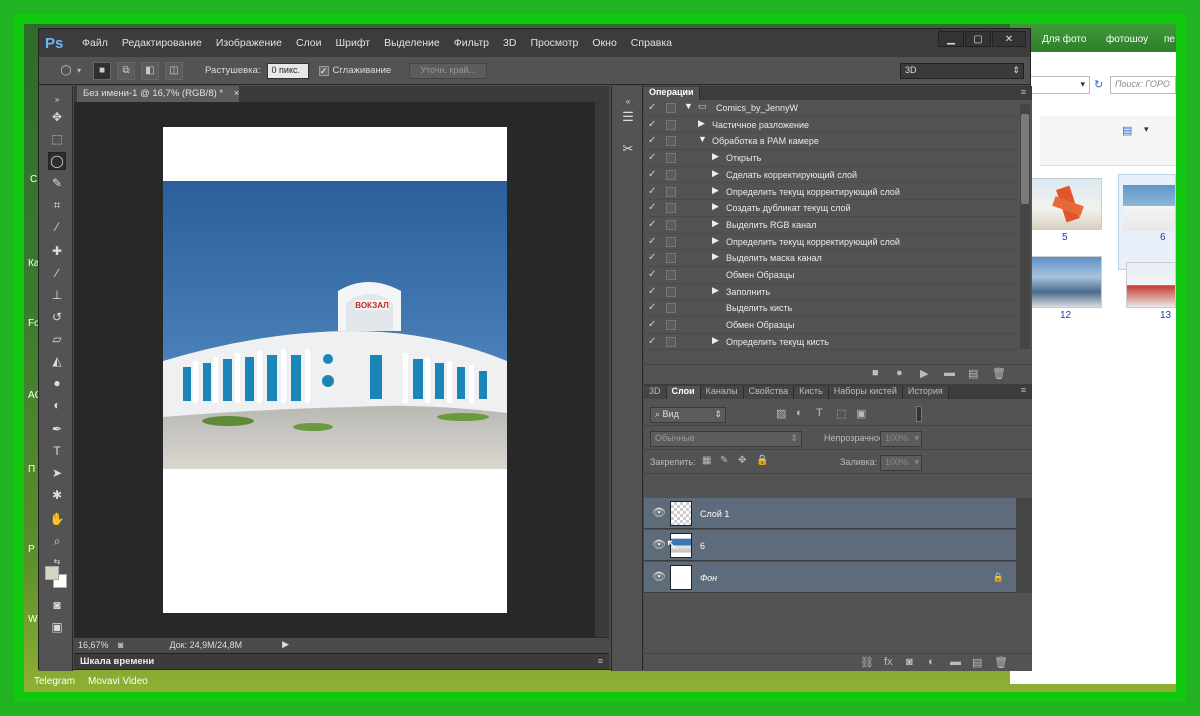 This screenshot has width=1200, height=716. Describe the element at coordinates (831, 158) in the screenshot. I see `action-row: ✓ ▶ Открыть` at that location.